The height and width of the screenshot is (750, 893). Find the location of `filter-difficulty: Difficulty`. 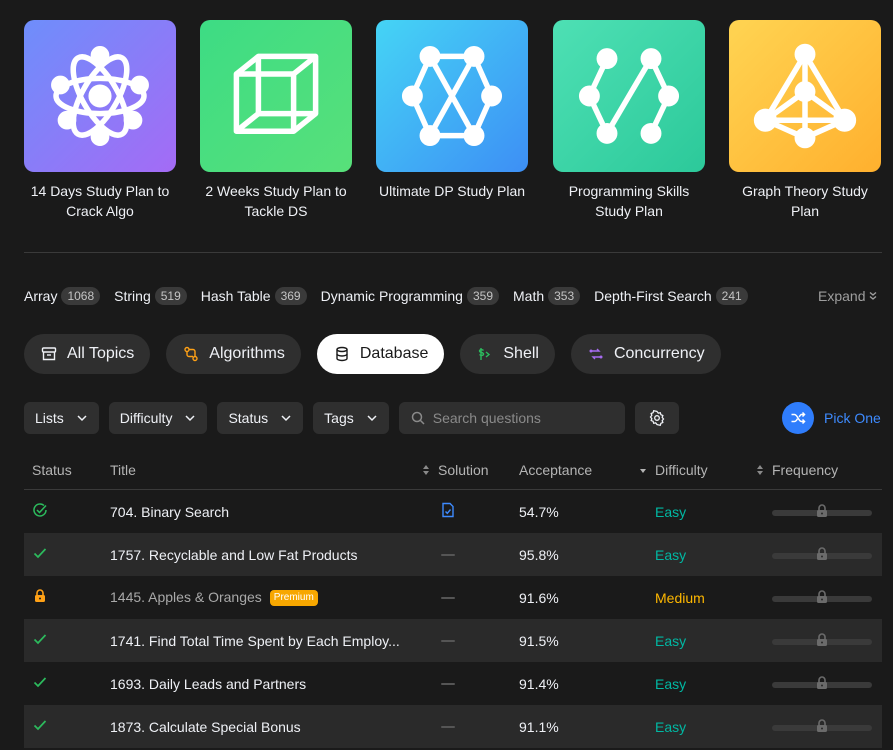

filter-difficulty: Difficulty is located at coordinates (158, 418).